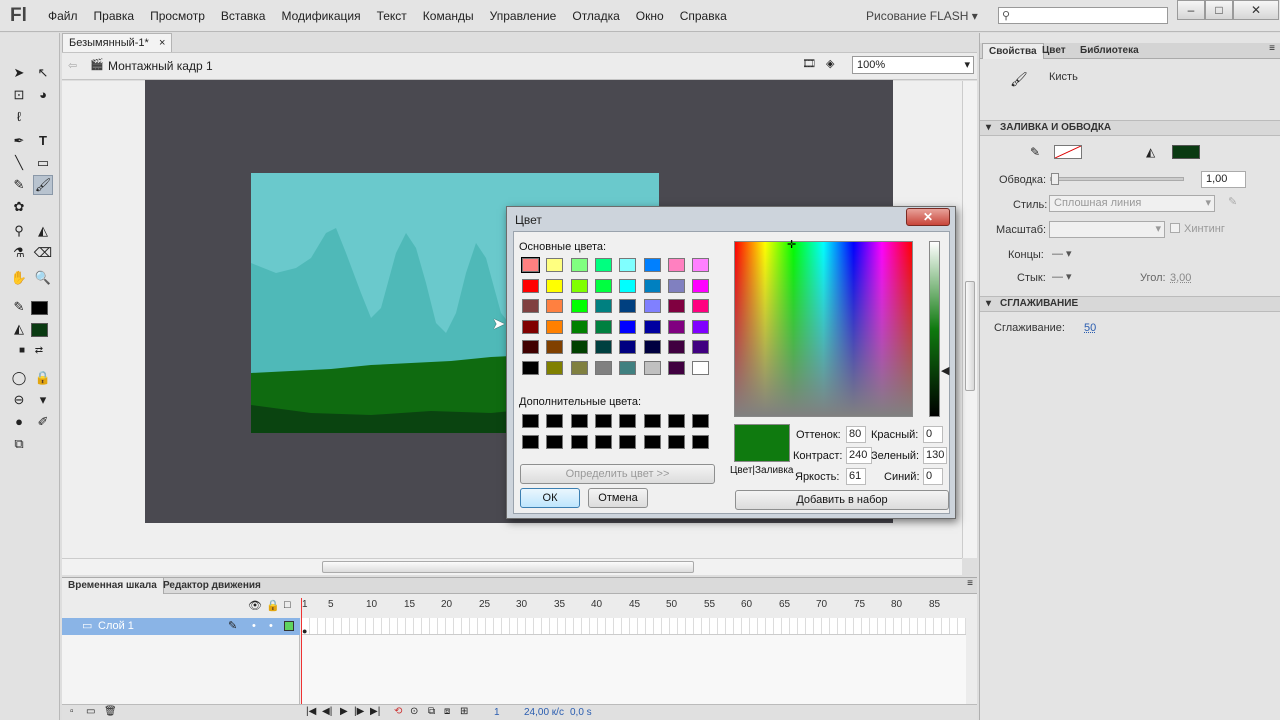 This screenshot has height=720, width=1280. What do you see at coordinates (39, 308) in the screenshot?
I see `stroke-color-swatch` at bounding box center [39, 308].